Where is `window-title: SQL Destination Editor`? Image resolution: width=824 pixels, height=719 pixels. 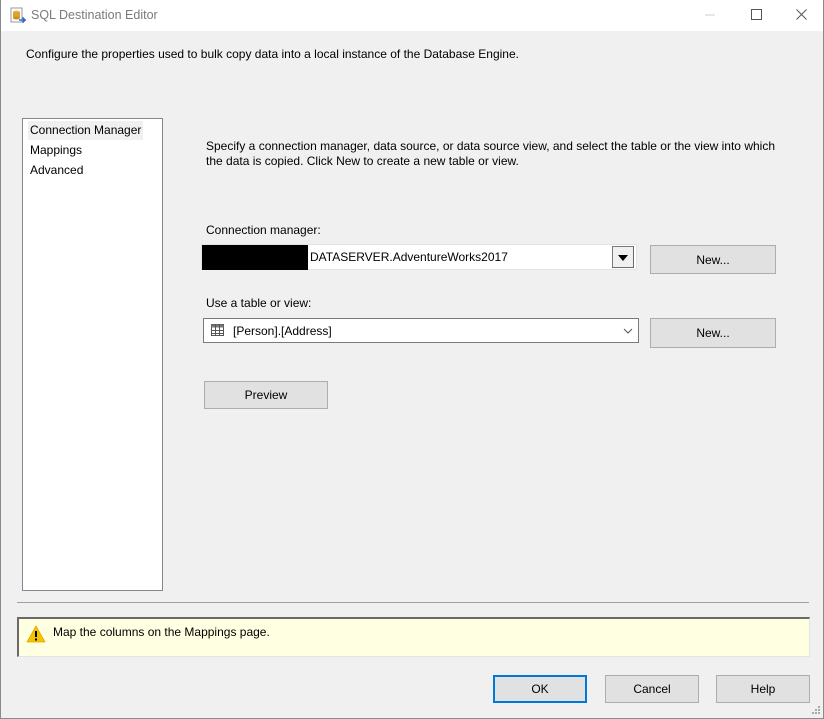
window-title: SQL Destination Editor is located at coordinates (94, 15).